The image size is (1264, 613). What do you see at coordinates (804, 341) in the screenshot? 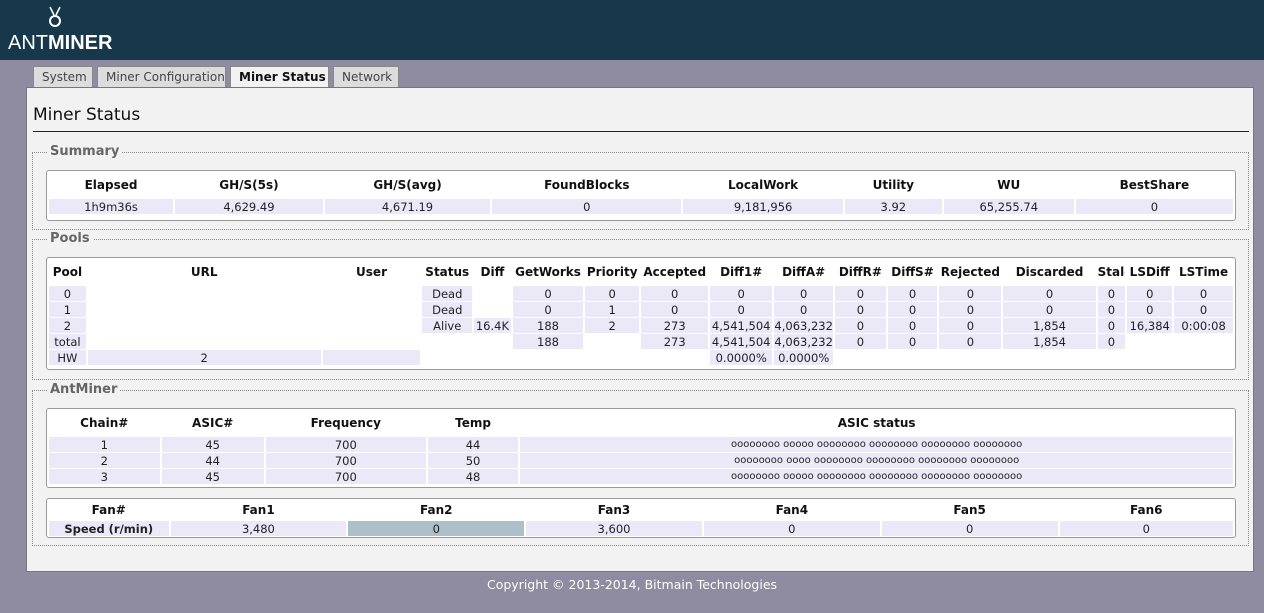
I see `pools-cell: 4,063,232` at bounding box center [804, 341].